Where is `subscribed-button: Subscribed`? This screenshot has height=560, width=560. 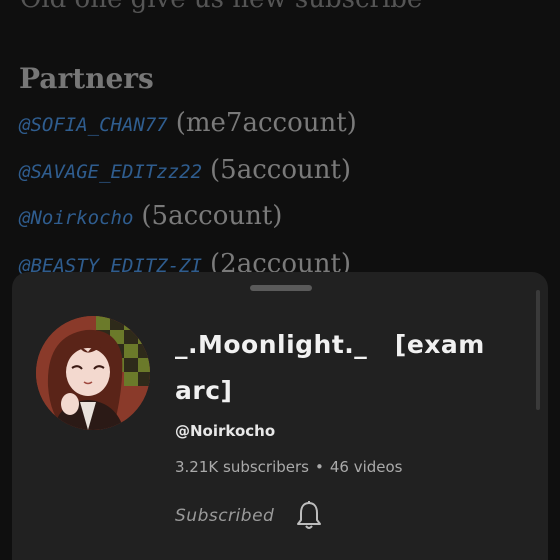 subscribed-button: Subscribed is located at coordinates (224, 516).